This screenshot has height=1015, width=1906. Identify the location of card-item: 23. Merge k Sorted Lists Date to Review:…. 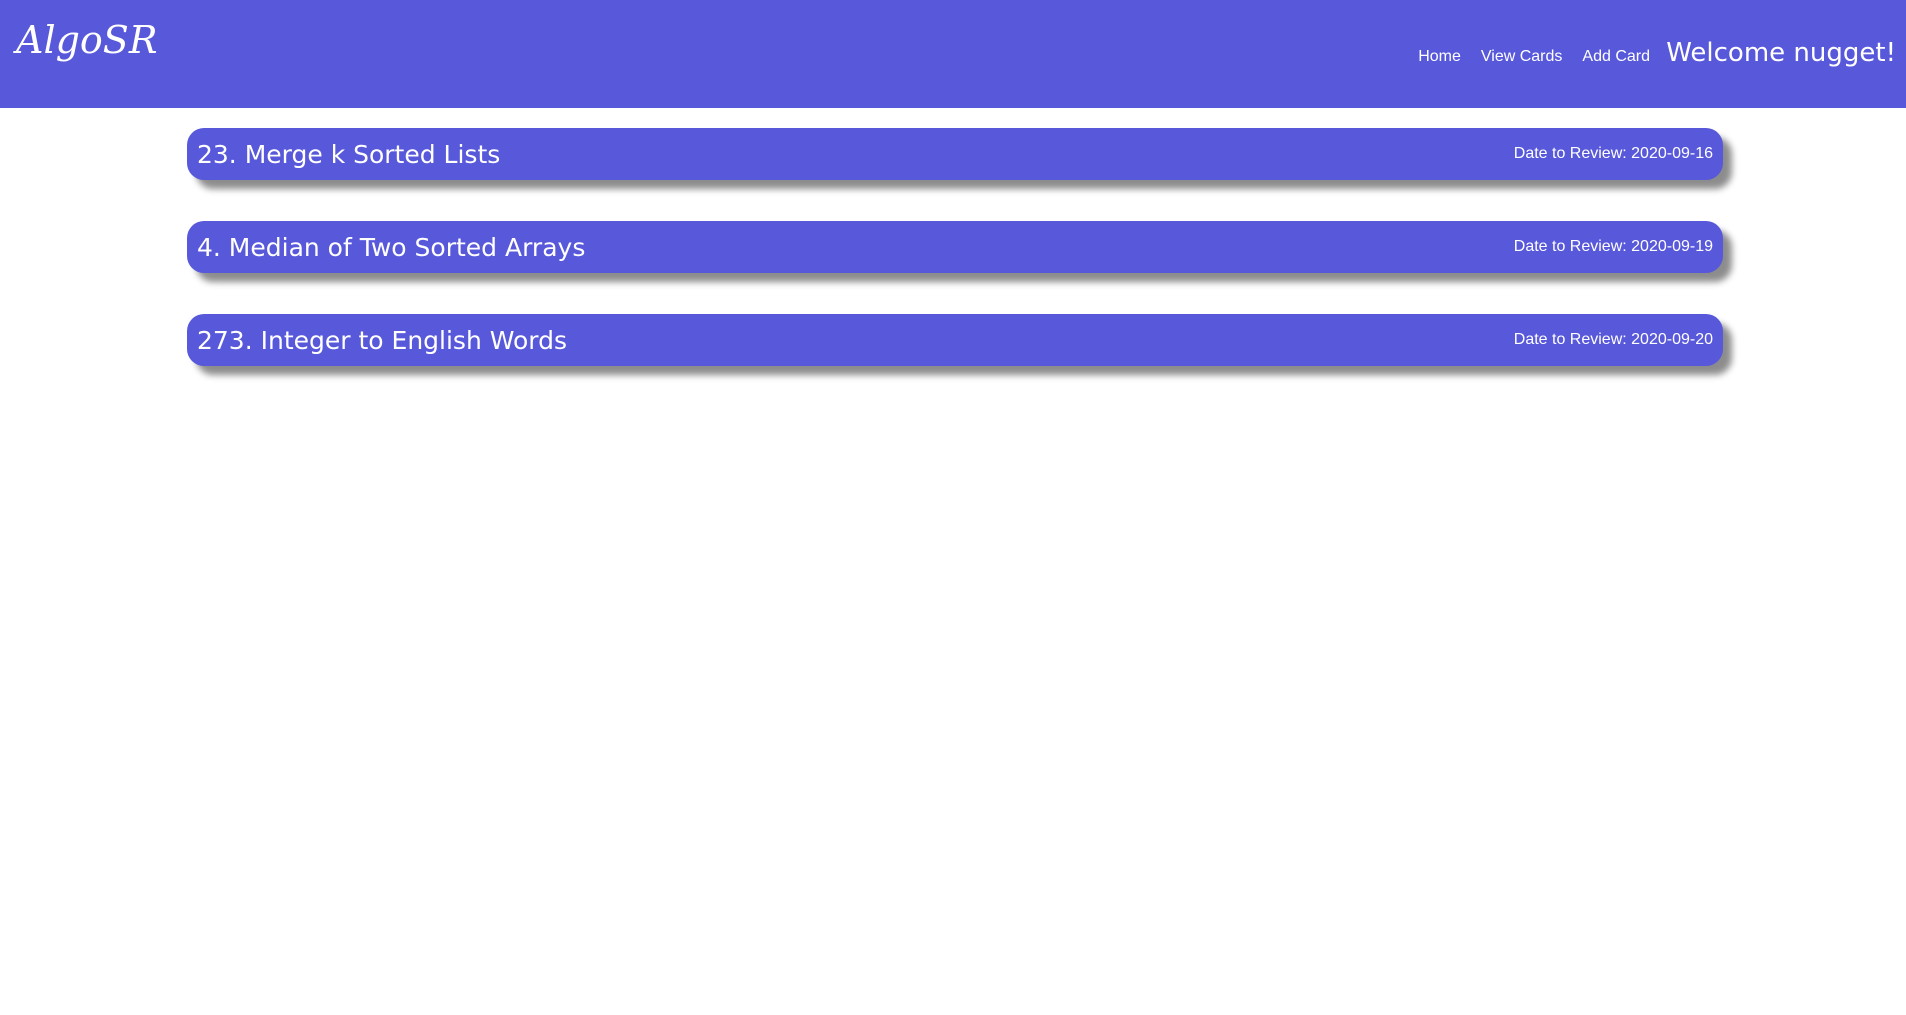
(955, 154).